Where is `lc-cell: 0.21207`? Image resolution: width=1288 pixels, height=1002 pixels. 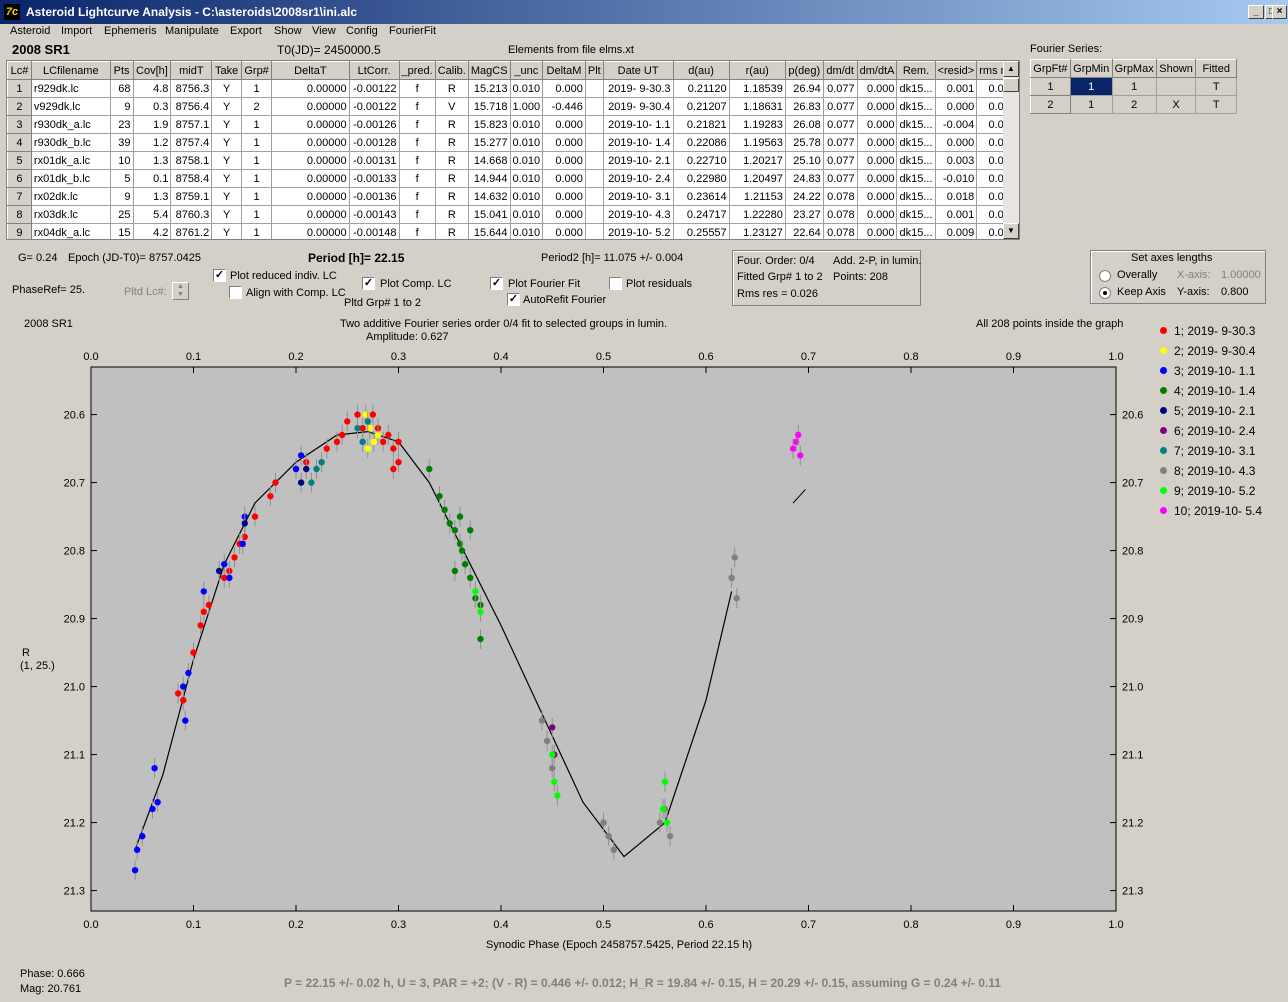
lc-cell: 0.21207 is located at coordinates (701, 106).